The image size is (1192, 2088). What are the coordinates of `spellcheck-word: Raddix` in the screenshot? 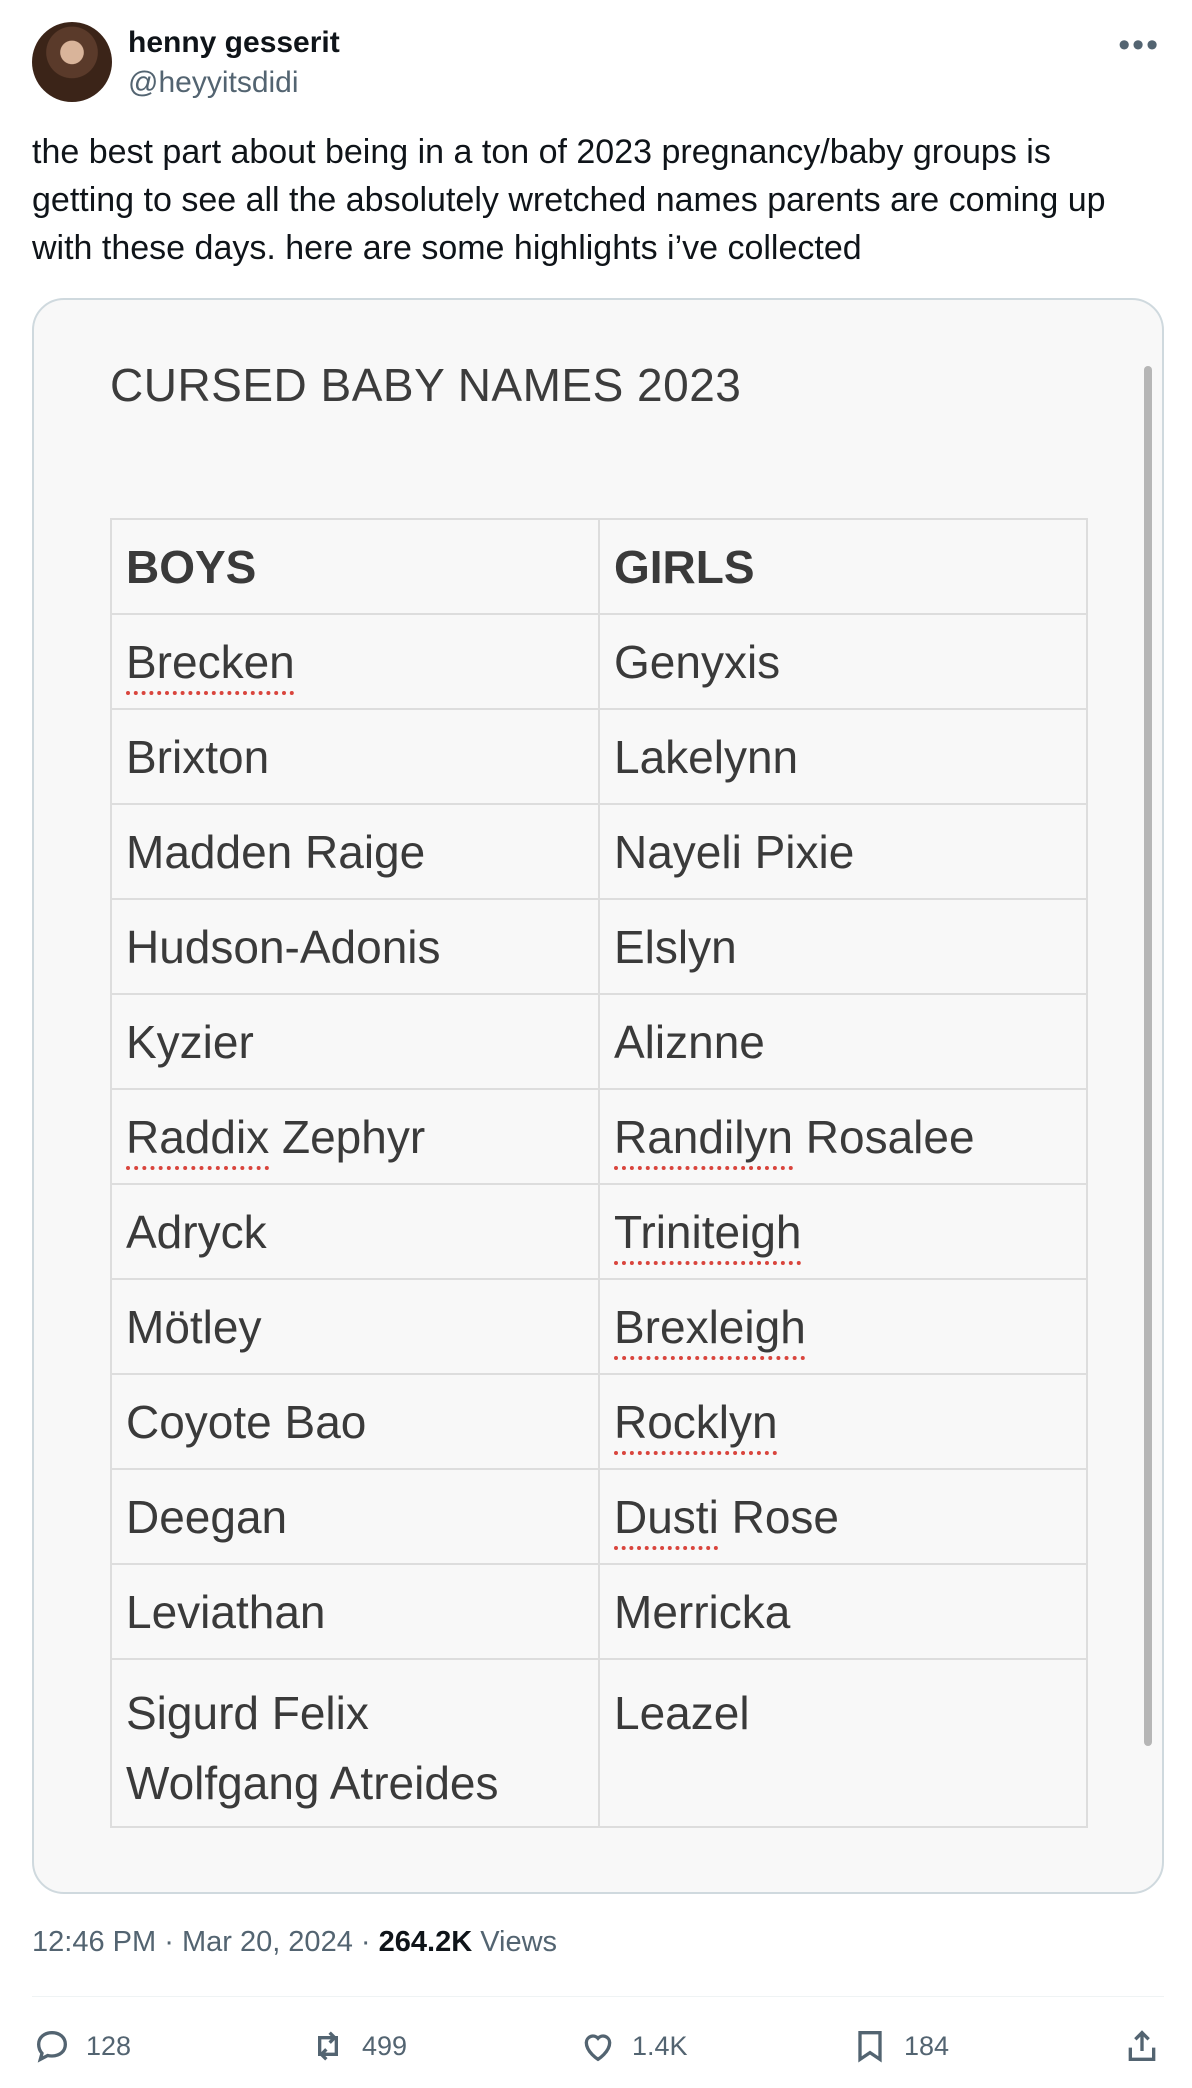 It's located at (198, 1136).